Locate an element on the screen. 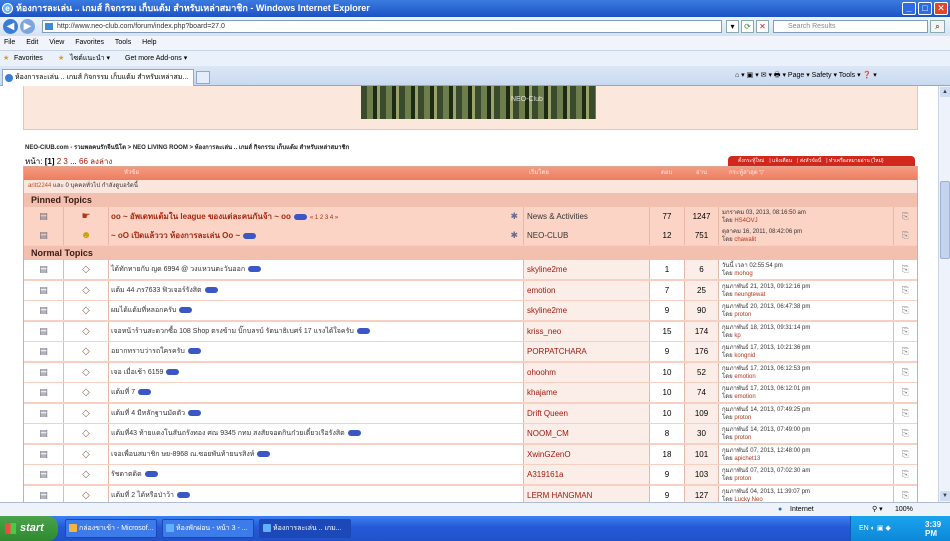 This screenshot has height=541, width=950. topic-starter: ohoohm is located at coordinates (587, 372).